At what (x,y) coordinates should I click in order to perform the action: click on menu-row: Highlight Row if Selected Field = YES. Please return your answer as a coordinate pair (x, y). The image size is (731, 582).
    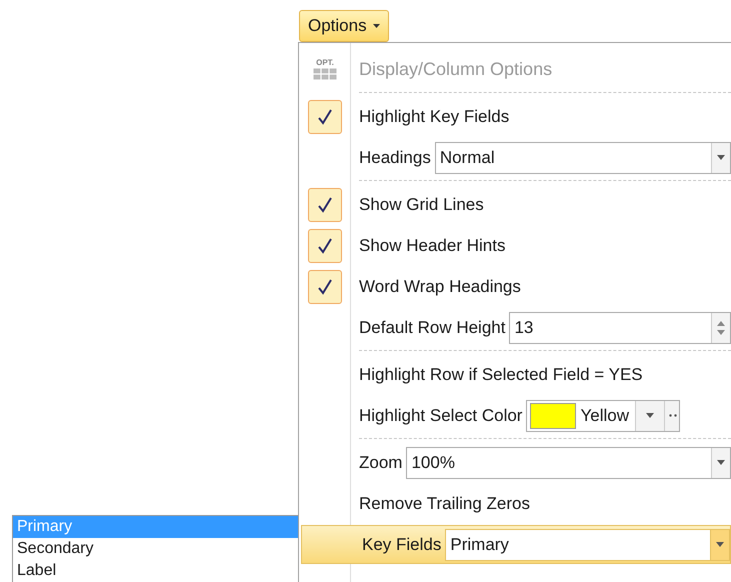
    Looking at the image, I should click on (515, 374).